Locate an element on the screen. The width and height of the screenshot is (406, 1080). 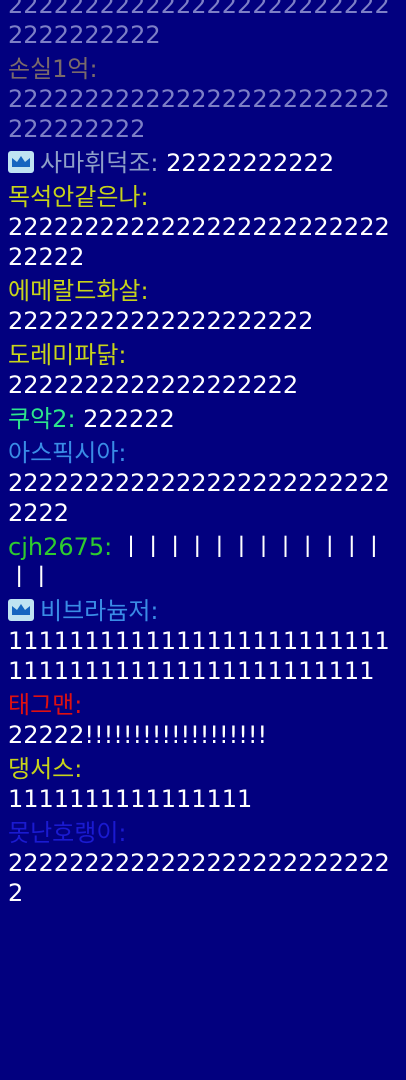
chat-text: 22222222222222222222222222 is located at coordinates (199, 878).